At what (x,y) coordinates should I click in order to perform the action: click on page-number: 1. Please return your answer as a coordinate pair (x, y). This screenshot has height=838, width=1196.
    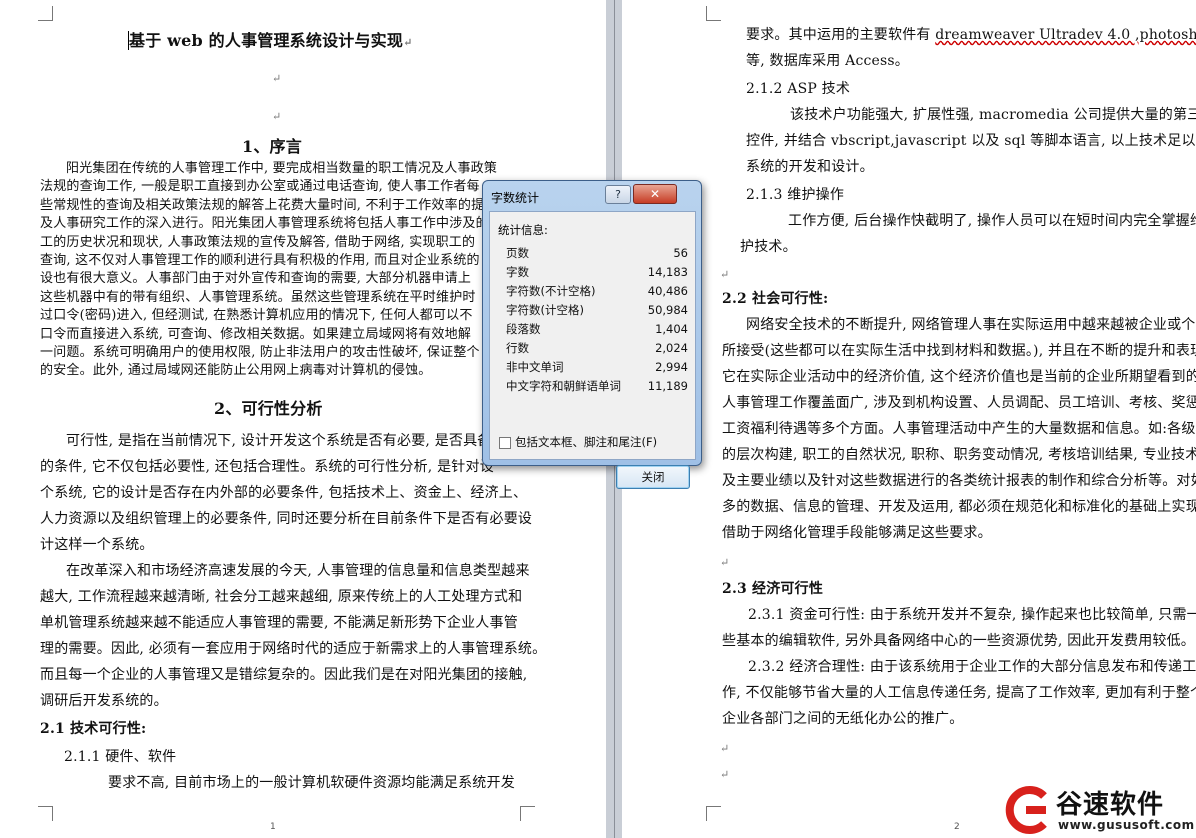
    Looking at the image, I should click on (273, 827).